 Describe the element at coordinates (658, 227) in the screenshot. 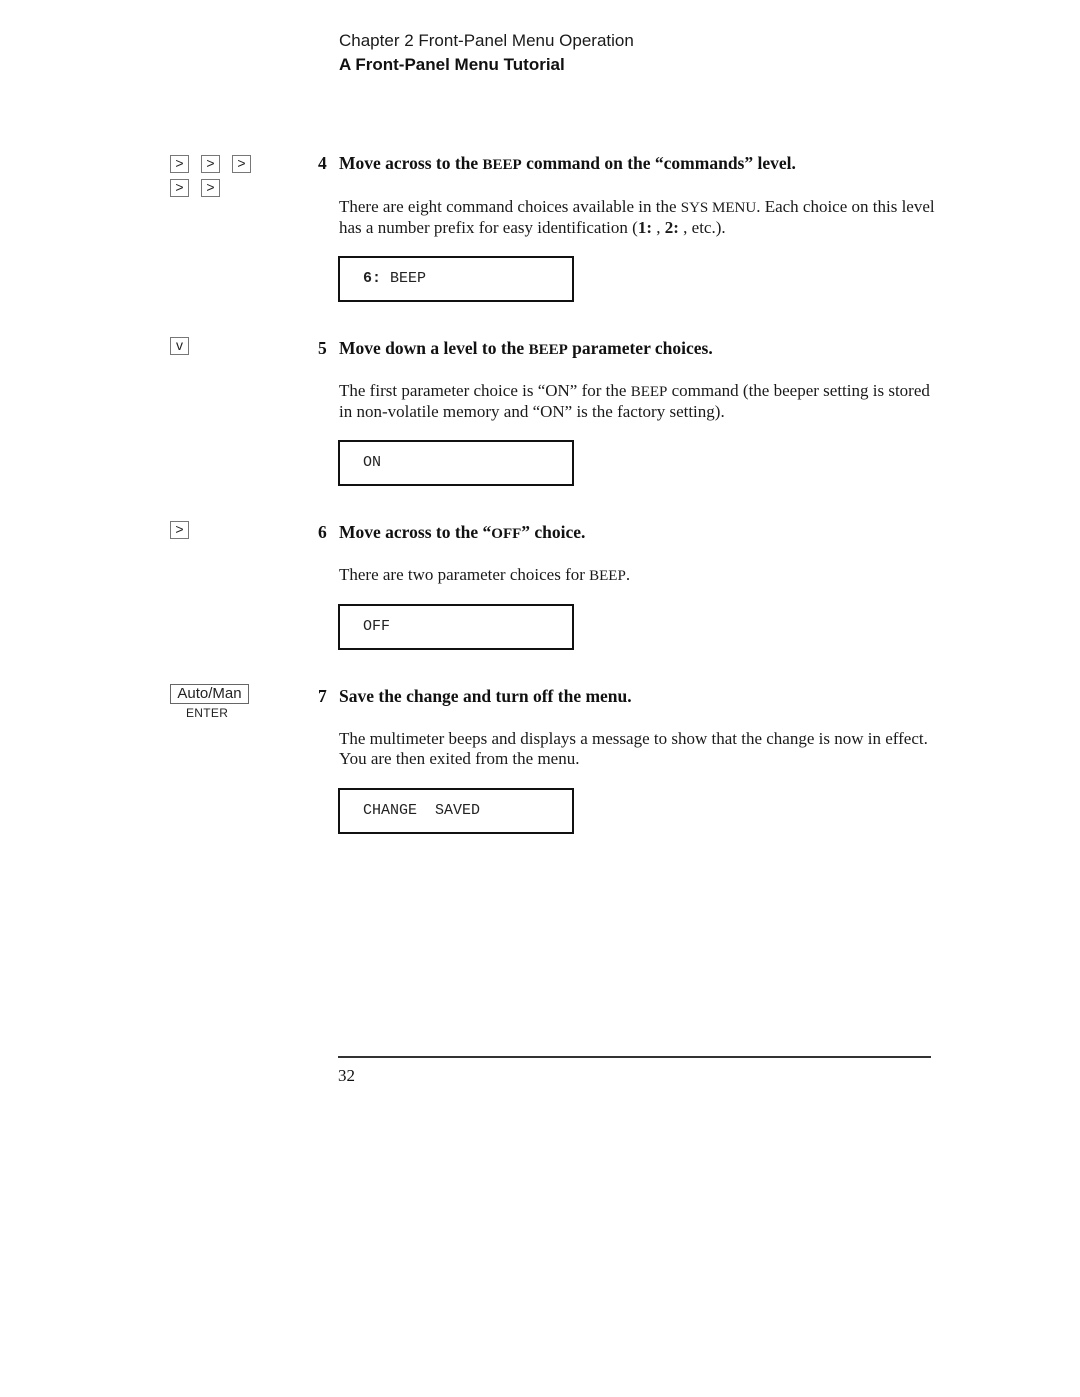

I see `description-text: ,` at that location.